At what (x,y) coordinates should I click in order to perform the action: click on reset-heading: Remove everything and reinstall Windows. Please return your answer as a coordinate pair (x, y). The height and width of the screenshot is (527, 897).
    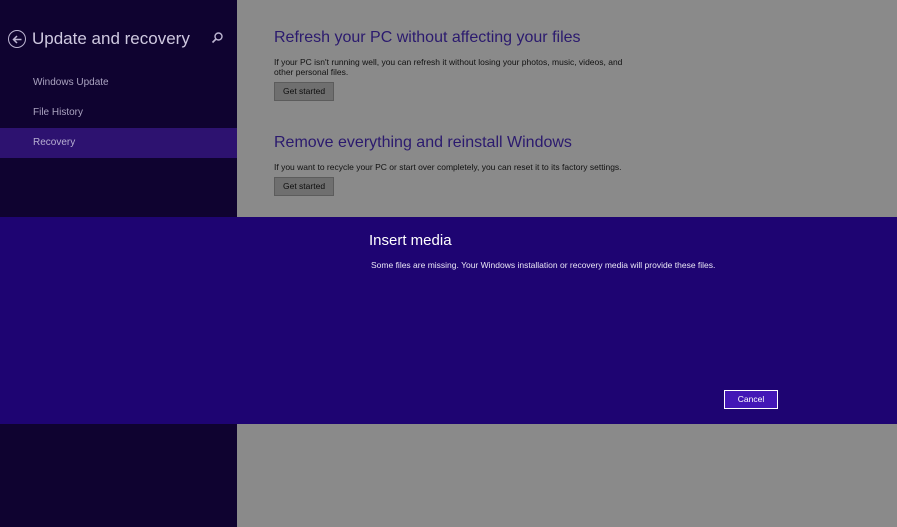
    Looking at the image, I should click on (423, 142).